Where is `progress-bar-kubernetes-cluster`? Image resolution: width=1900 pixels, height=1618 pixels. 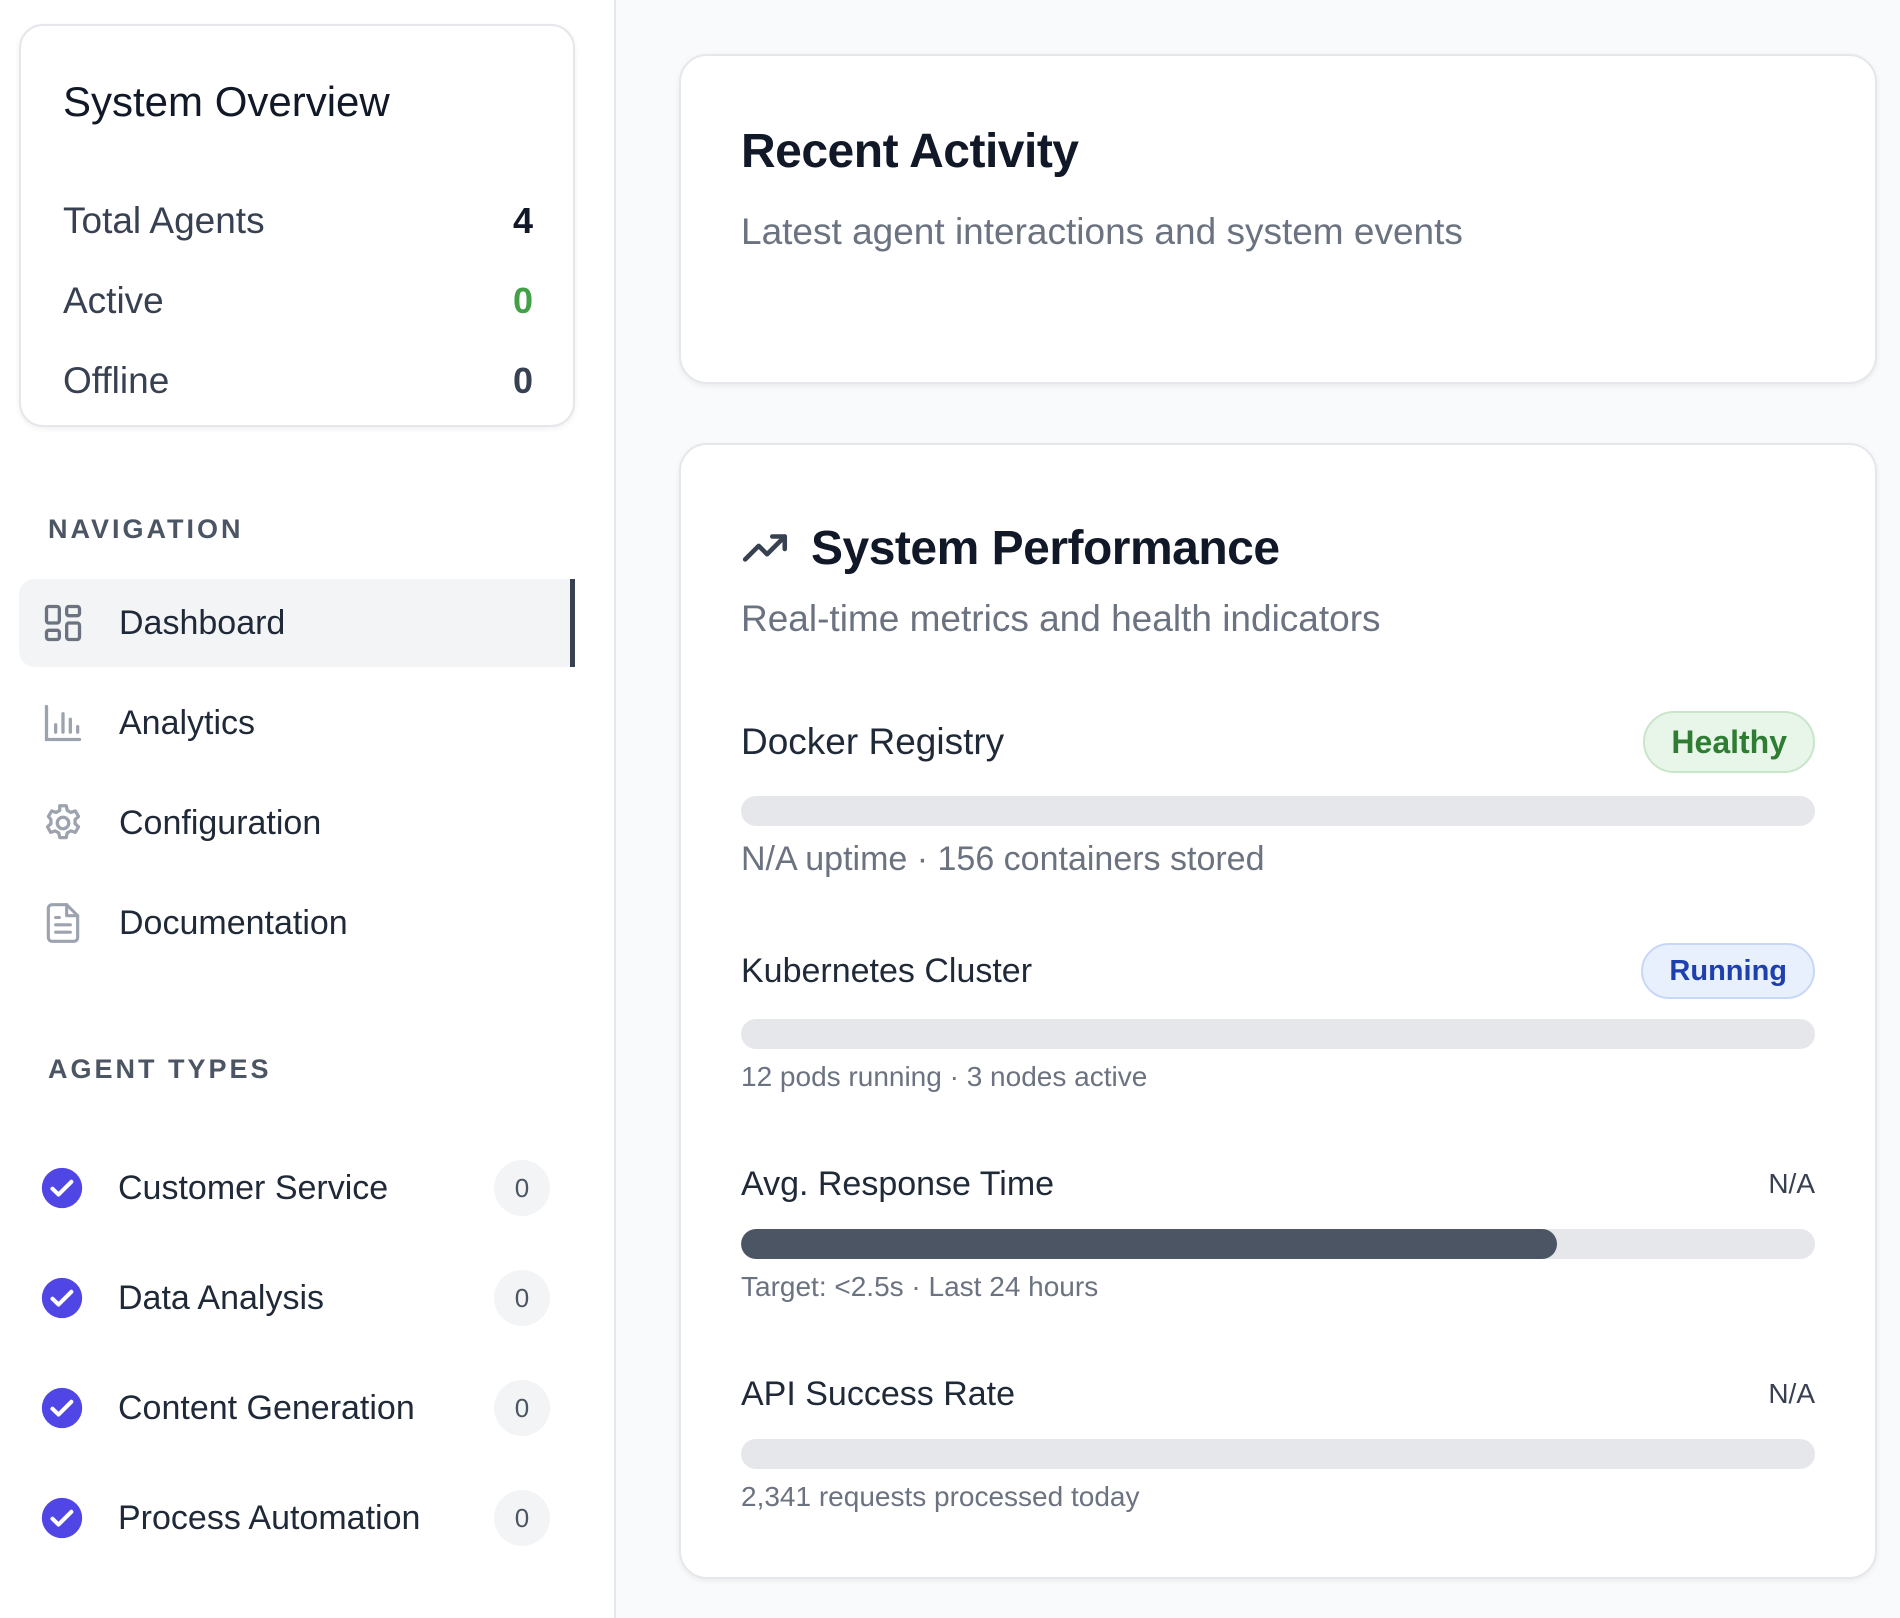
progress-bar-kubernetes-cluster is located at coordinates (1278, 1034).